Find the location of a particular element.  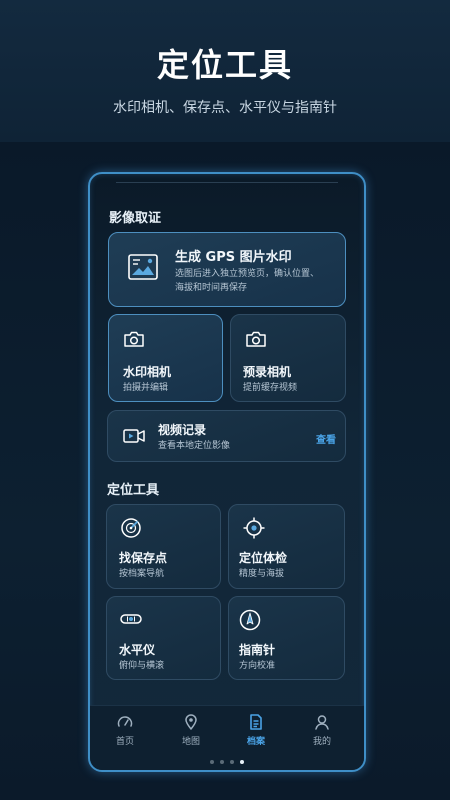

tab-label-map: 地图 is located at coordinates (190, 742).